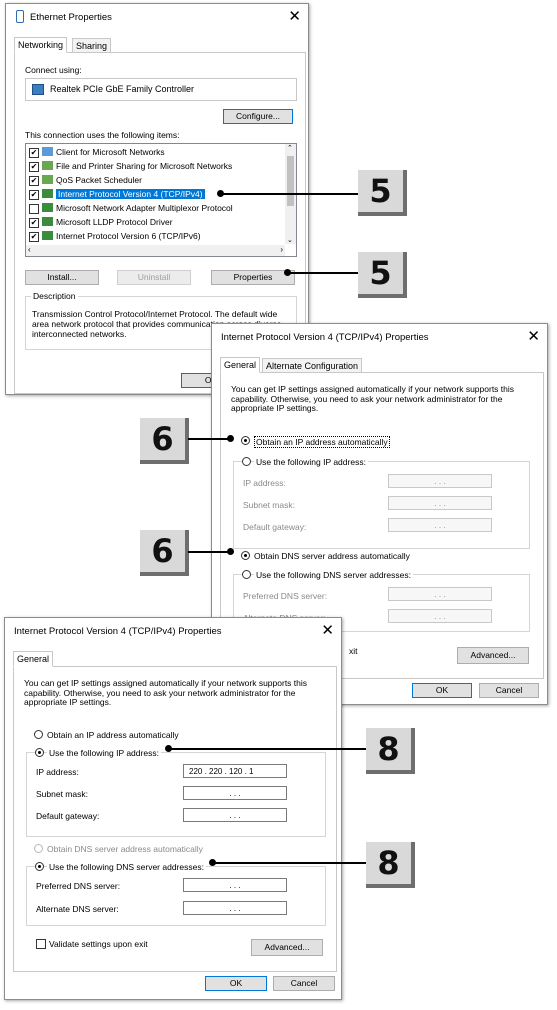 Image resolution: width=557 pixels, height=1010 pixels. I want to click on validate-label: Validate settings upon exit, so click(98, 944).